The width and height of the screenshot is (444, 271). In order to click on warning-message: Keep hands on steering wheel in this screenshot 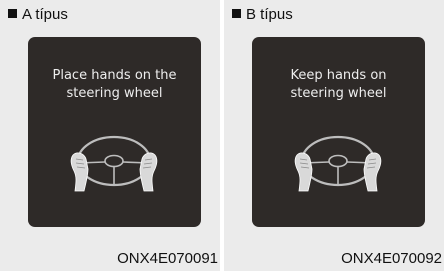, I will do `click(338, 85)`.